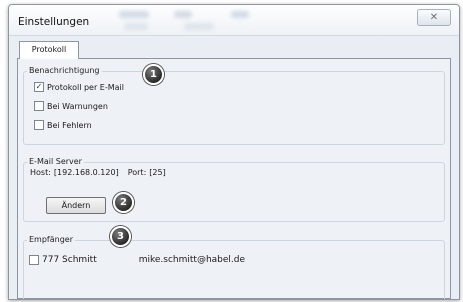 The width and height of the screenshot is (463, 302). I want to click on option-label: Bei Fehlern, so click(69, 125).